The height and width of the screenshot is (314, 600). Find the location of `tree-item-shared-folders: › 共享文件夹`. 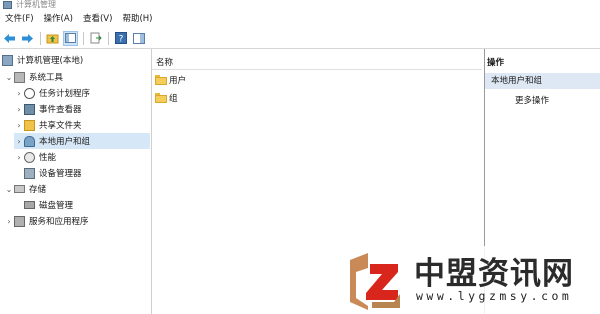

tree-item-shared-folders: › 共享文件夹 is located at coordinates (48, 125).